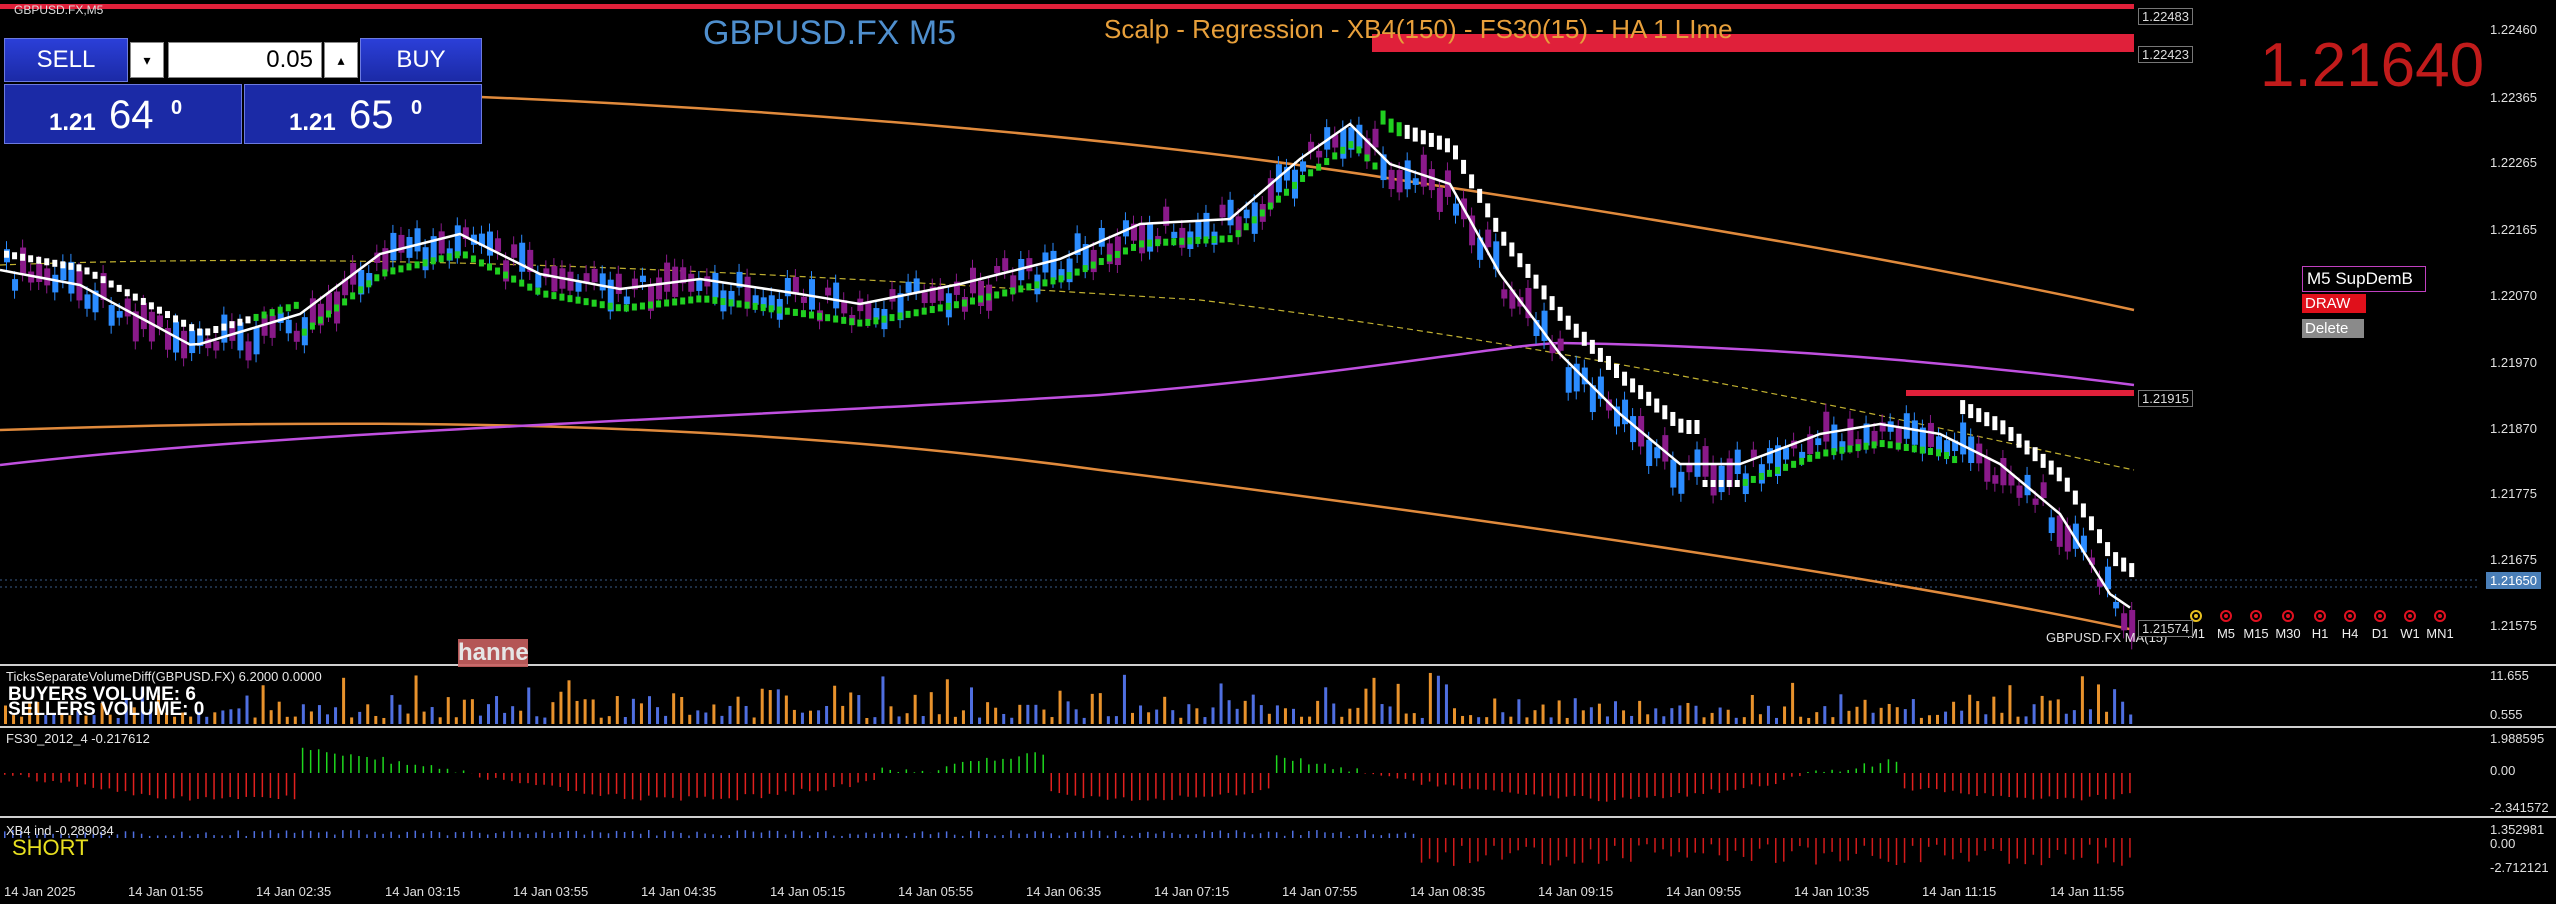  Describe the element at coordinates (341, 60) in the screenshot. I see `lot-increase-button: ▴` at that location.